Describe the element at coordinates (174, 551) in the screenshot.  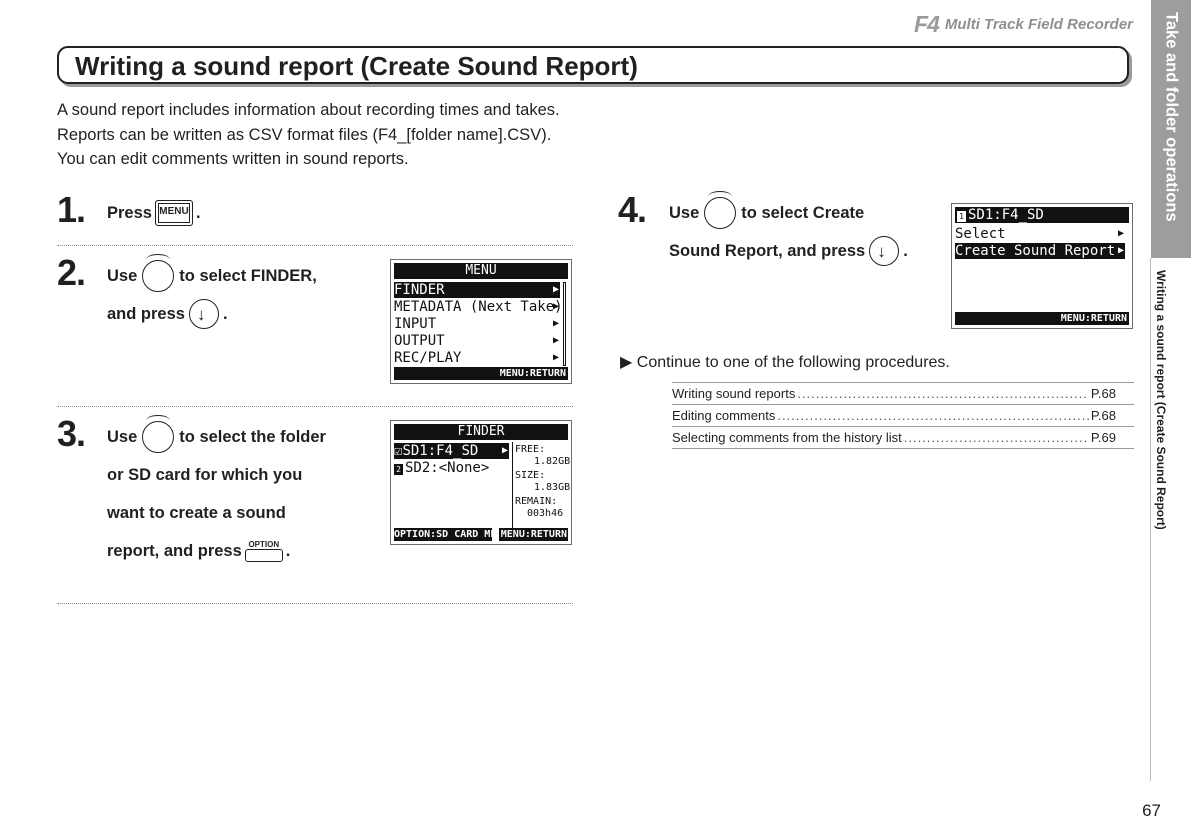
I see `step-text: report, and press` at that location.